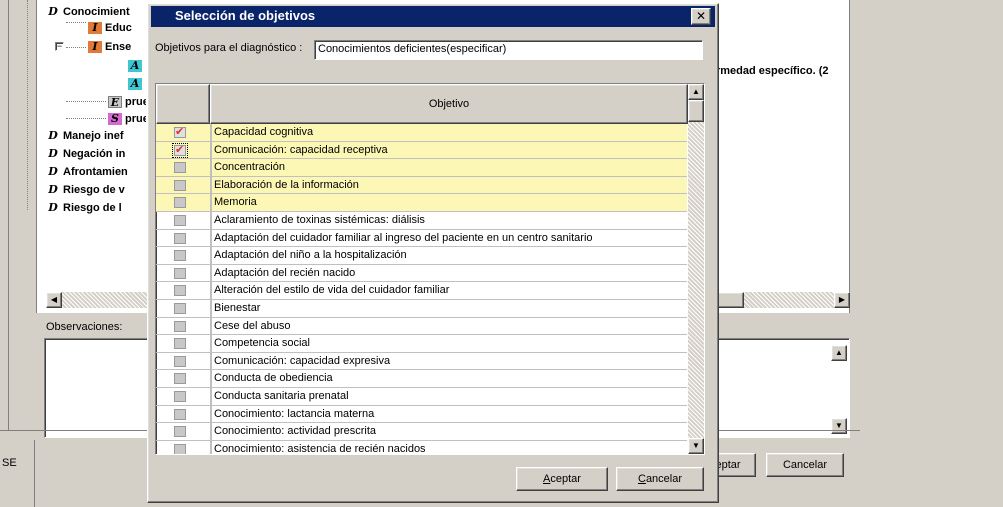 Image resolution: width=1003 pixels, height=507 pixels. What do you see at coordinates (245, 15) in the screenshot?
I see `dialog-title: Selección de objetivos` at bounding box center [245, 15].